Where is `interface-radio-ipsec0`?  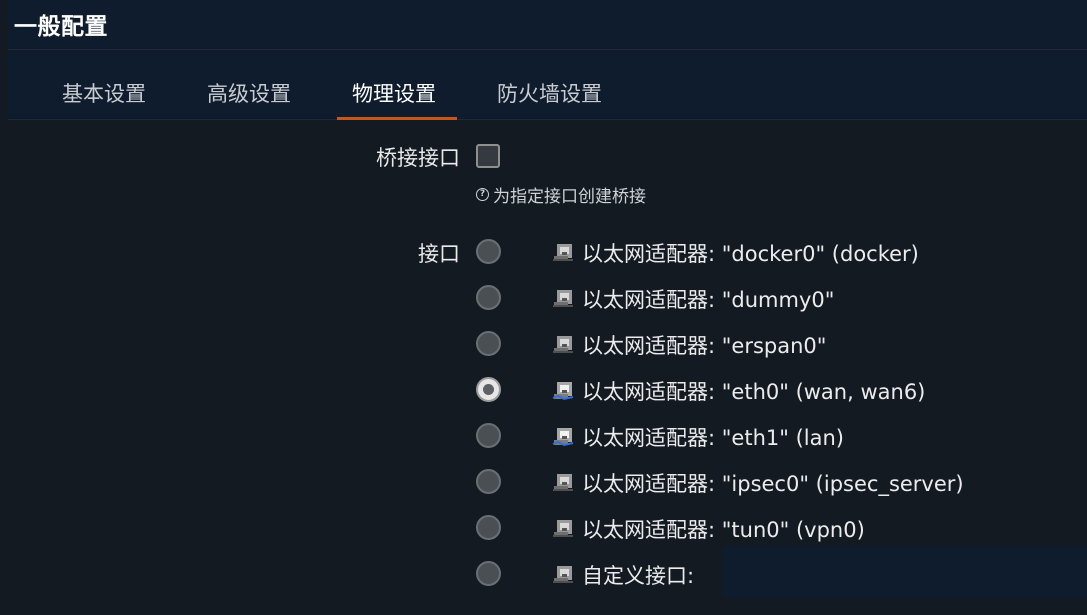 interface-radio-ipsec0 is located at coordinates (488, 481).